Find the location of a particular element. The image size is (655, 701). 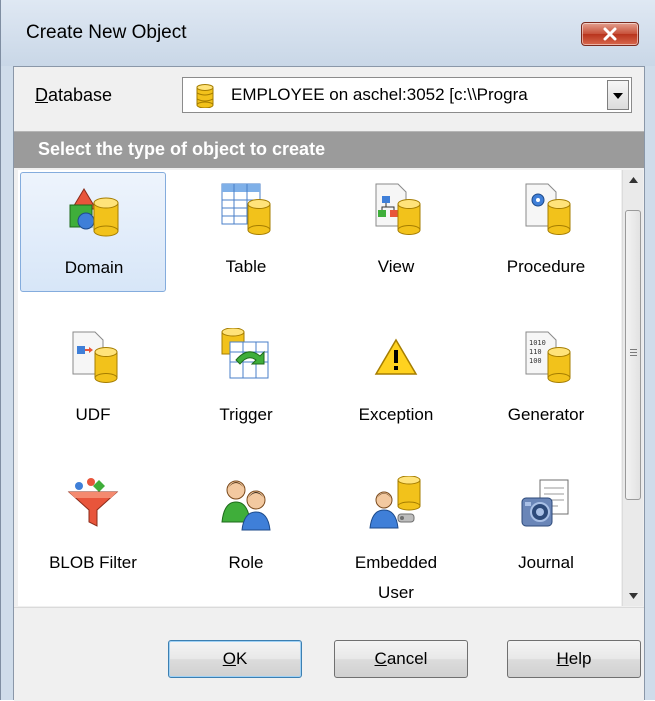

journal-icon is located at coordinates (545, 503).